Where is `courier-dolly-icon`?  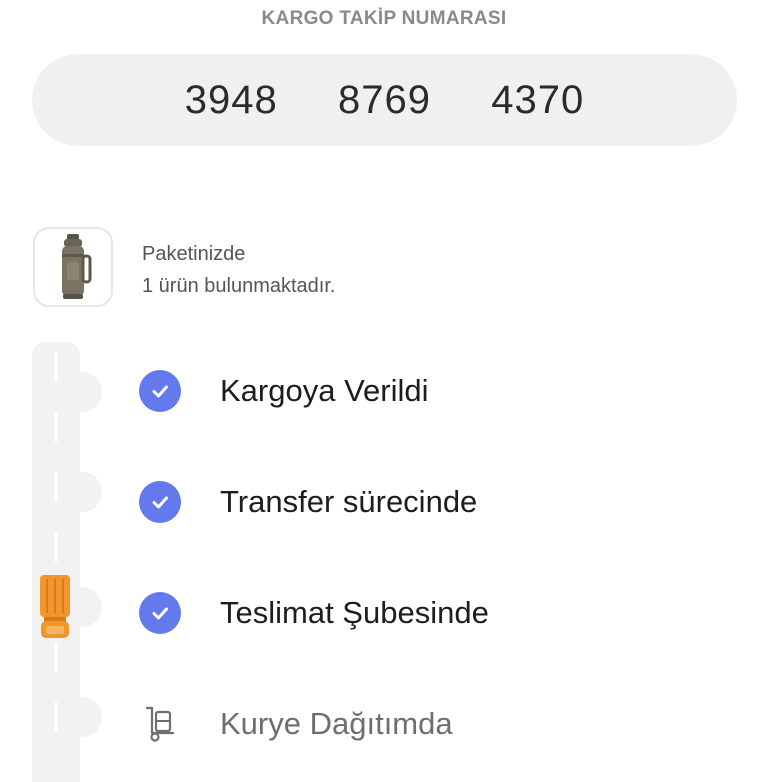
courier-dolly-icon is located at coordinates (160, 724).